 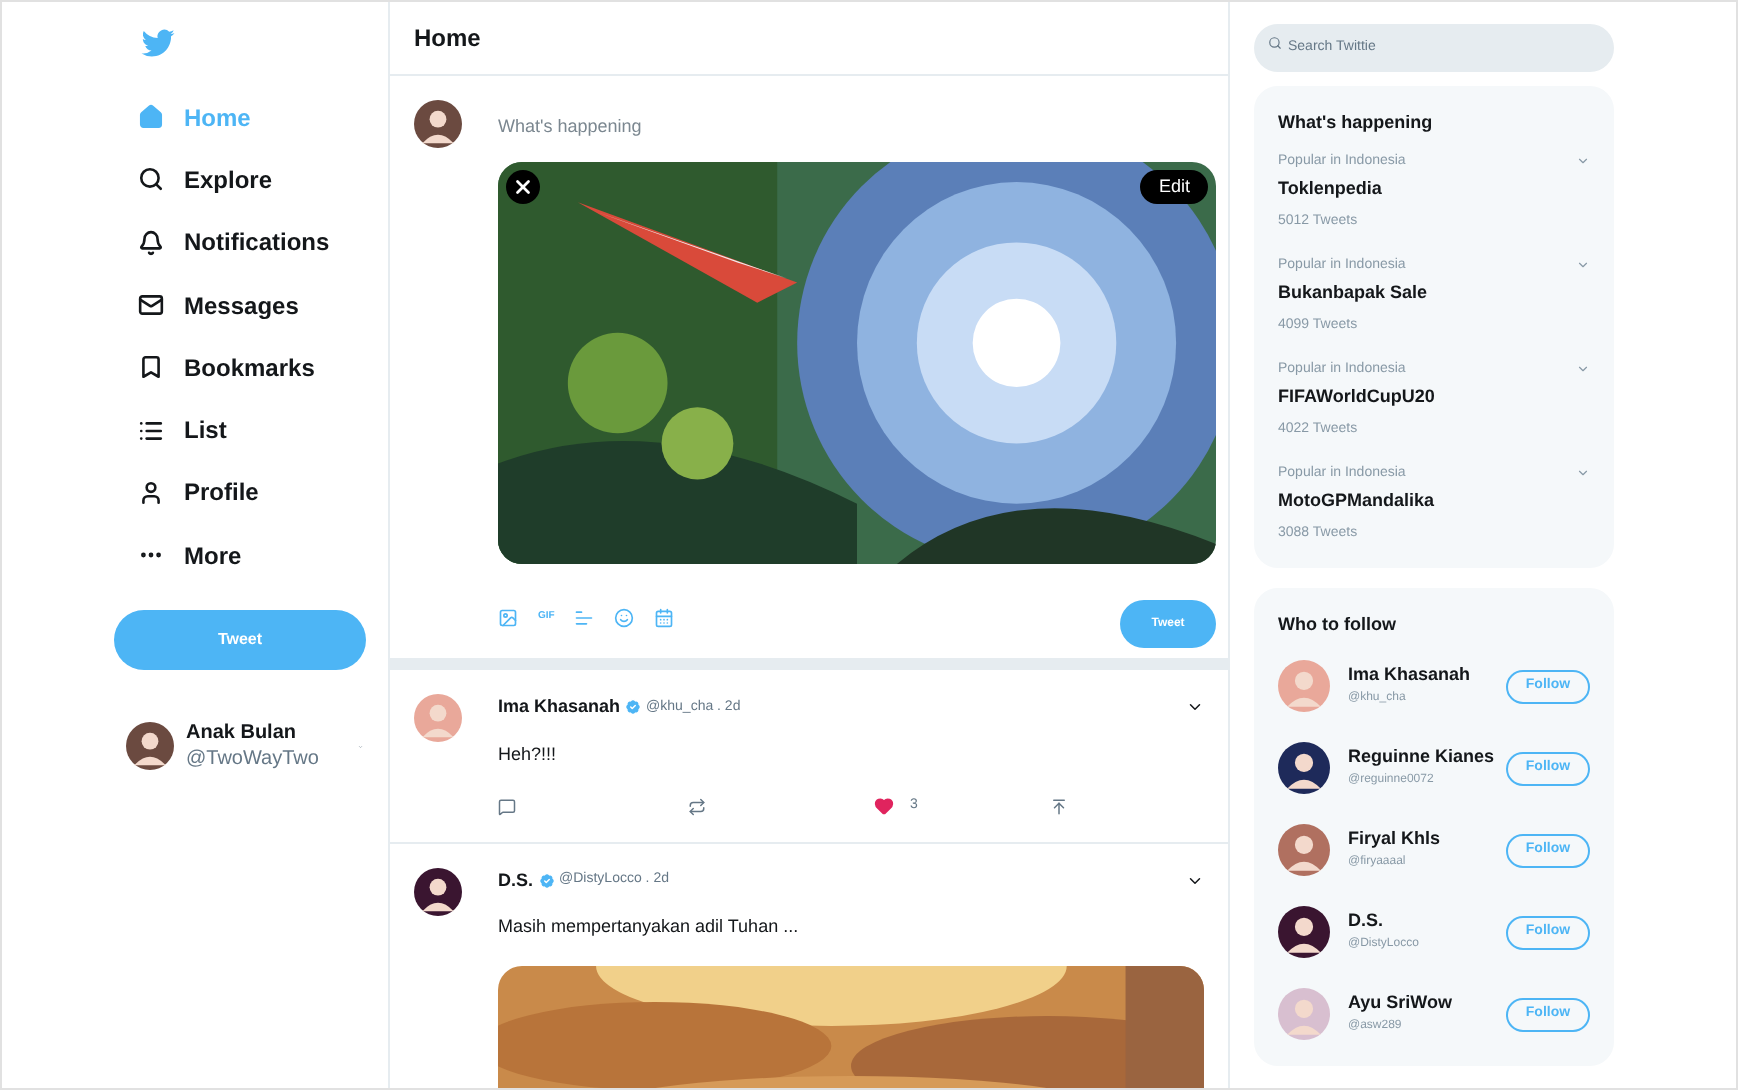 I want to click on trend-topic: FIFAWorldCupU20, so click(x=1357, y=397).